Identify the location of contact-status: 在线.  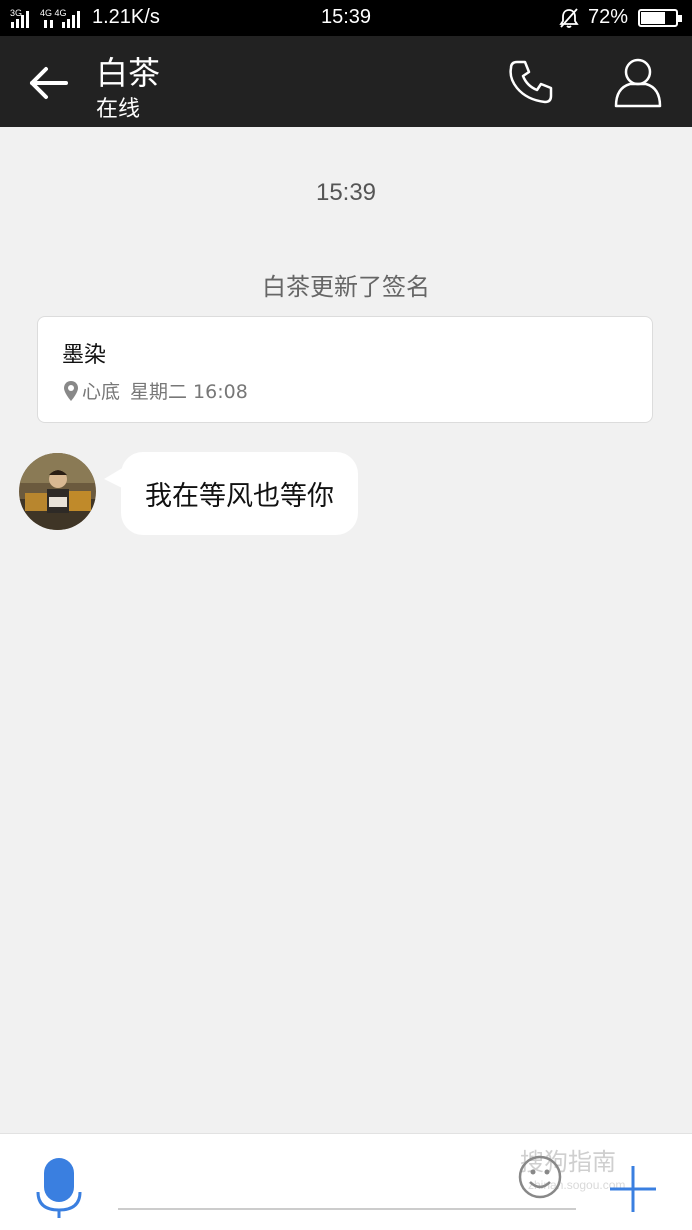
(118, 109).